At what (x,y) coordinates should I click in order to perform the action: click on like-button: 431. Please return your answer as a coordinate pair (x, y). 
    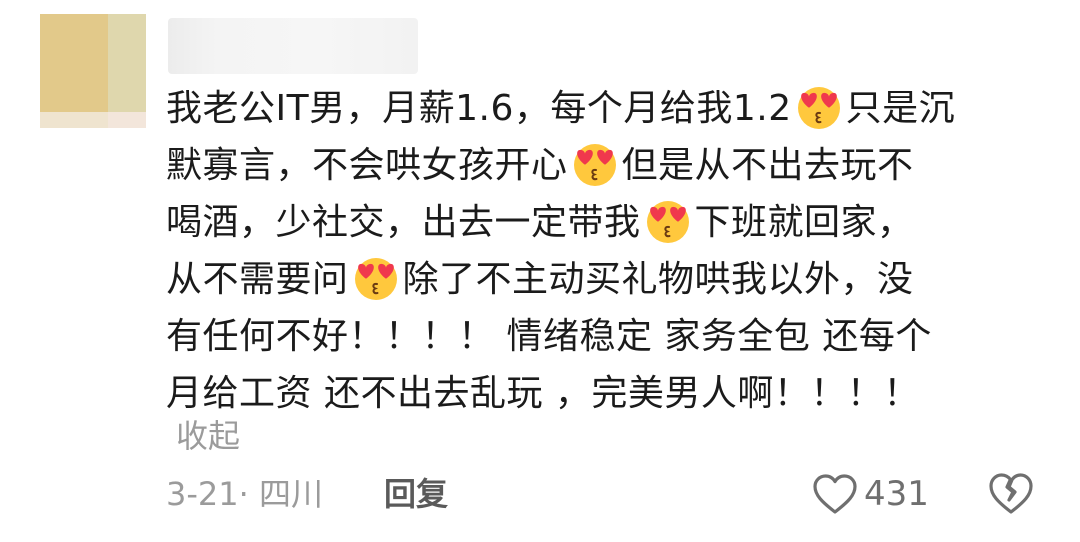
    Looking at the image, I should click on (870, 494).